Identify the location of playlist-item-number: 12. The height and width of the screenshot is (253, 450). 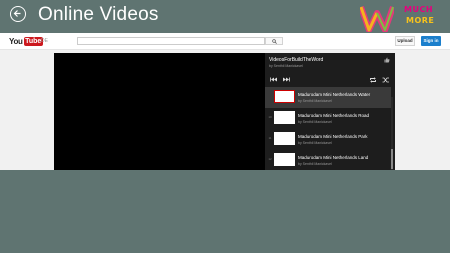
(270, 159).